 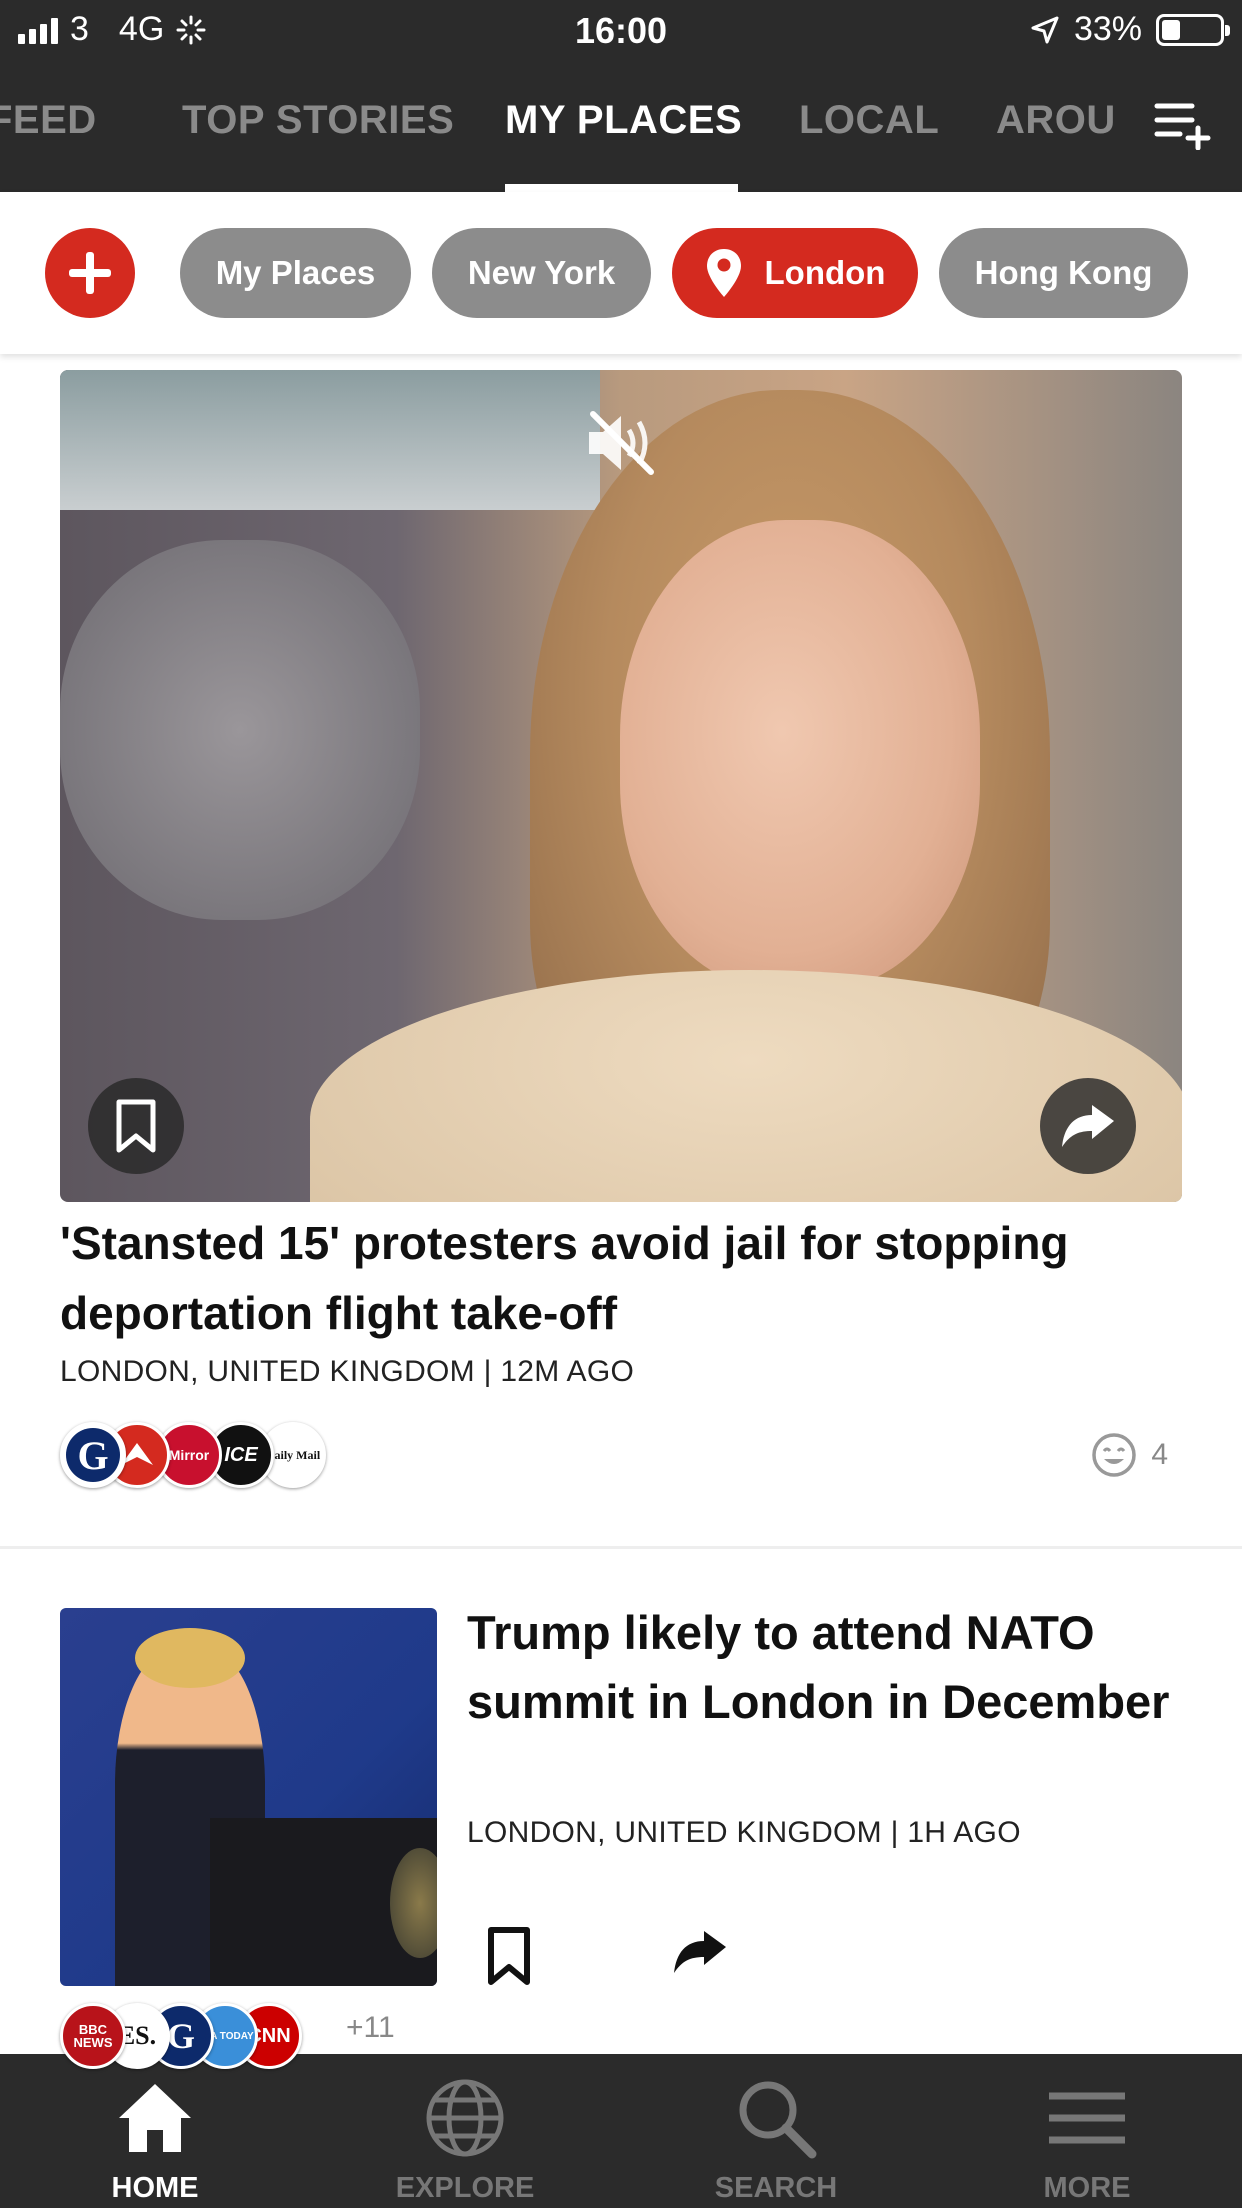 What do you see at coordinates (623, 120) in the screenshot?
I see `tab-my-places: MY PLACES` at bounding box center [623, 120].